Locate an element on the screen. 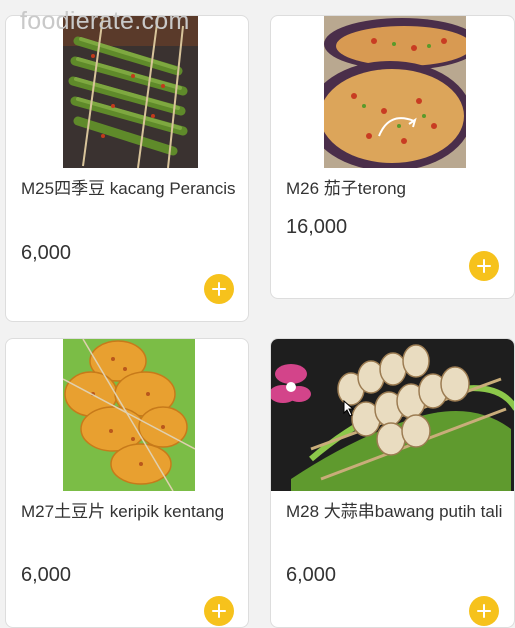  product-title: M27土豆片 keripik kentang is located at coordinates (123, 511).